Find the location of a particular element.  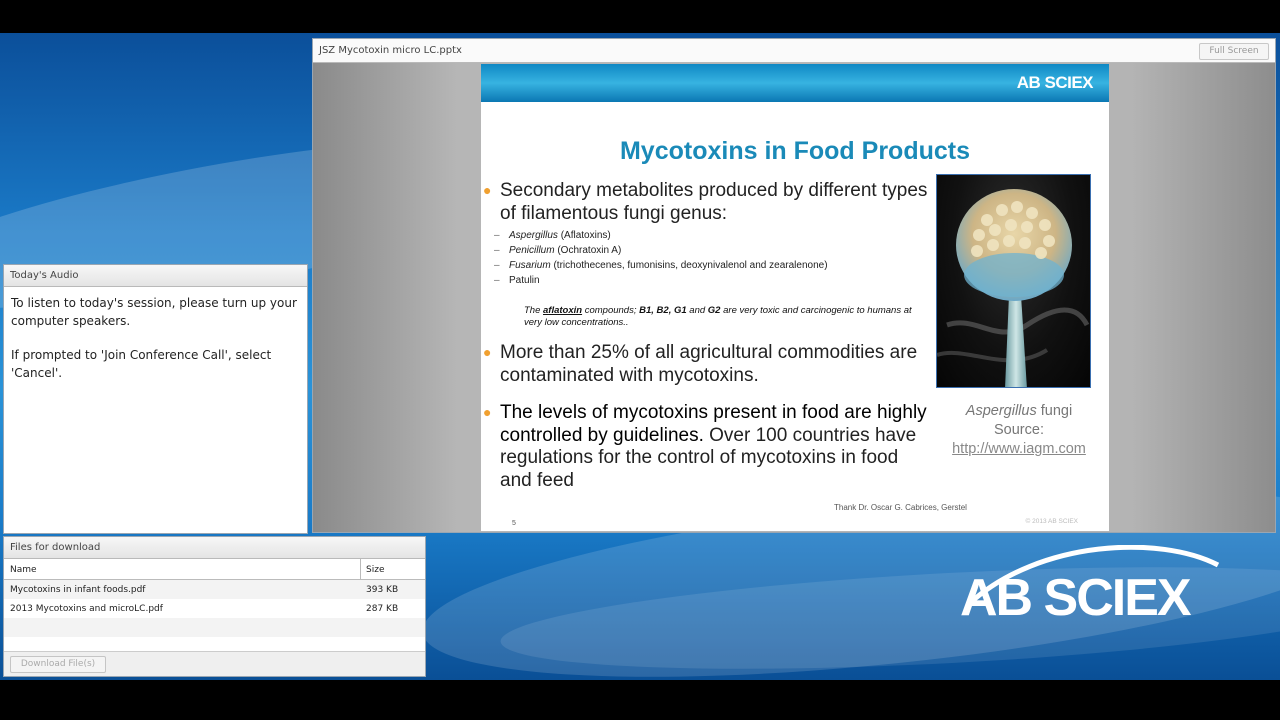

svg-text: AB SCIEX is located at coordinates (1076, 597).